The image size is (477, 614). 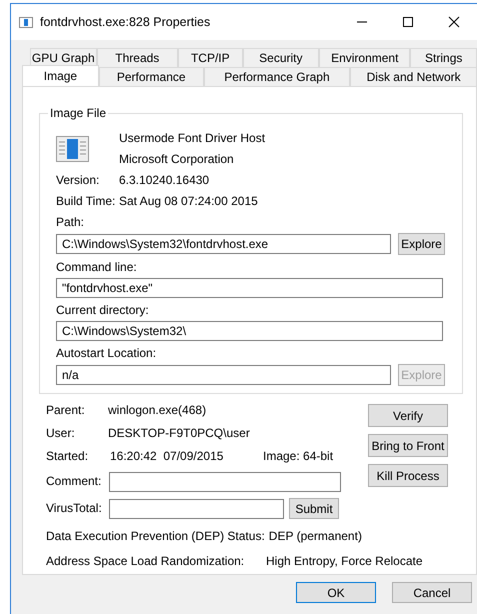 I want to click on virustotal-label: VirusTotal:, so click(x=74, y=508).